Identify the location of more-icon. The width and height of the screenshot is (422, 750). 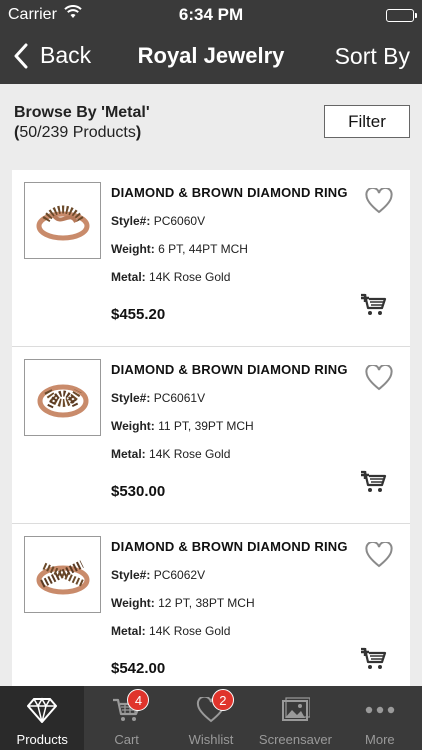
(380, 710).